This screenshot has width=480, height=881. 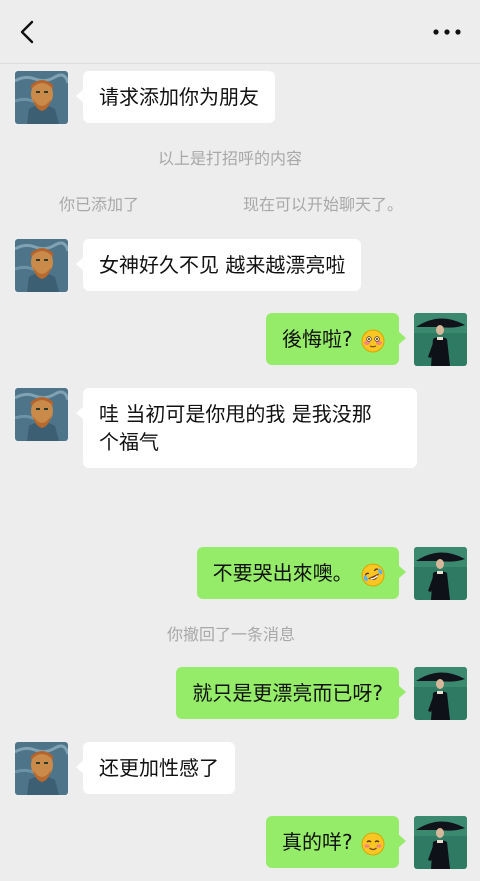 I want to click on message-text: 就只是更漂亮而已呀?, so click(x=287, y=693).